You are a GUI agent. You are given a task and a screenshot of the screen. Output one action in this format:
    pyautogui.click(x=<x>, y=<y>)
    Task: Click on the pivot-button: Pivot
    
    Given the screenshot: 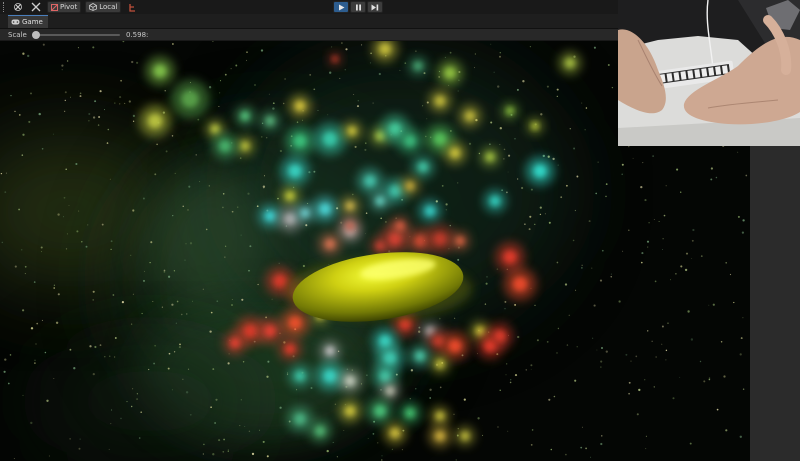 What is the action you would take?
    pyautogui.click(x=64, y=7)
    